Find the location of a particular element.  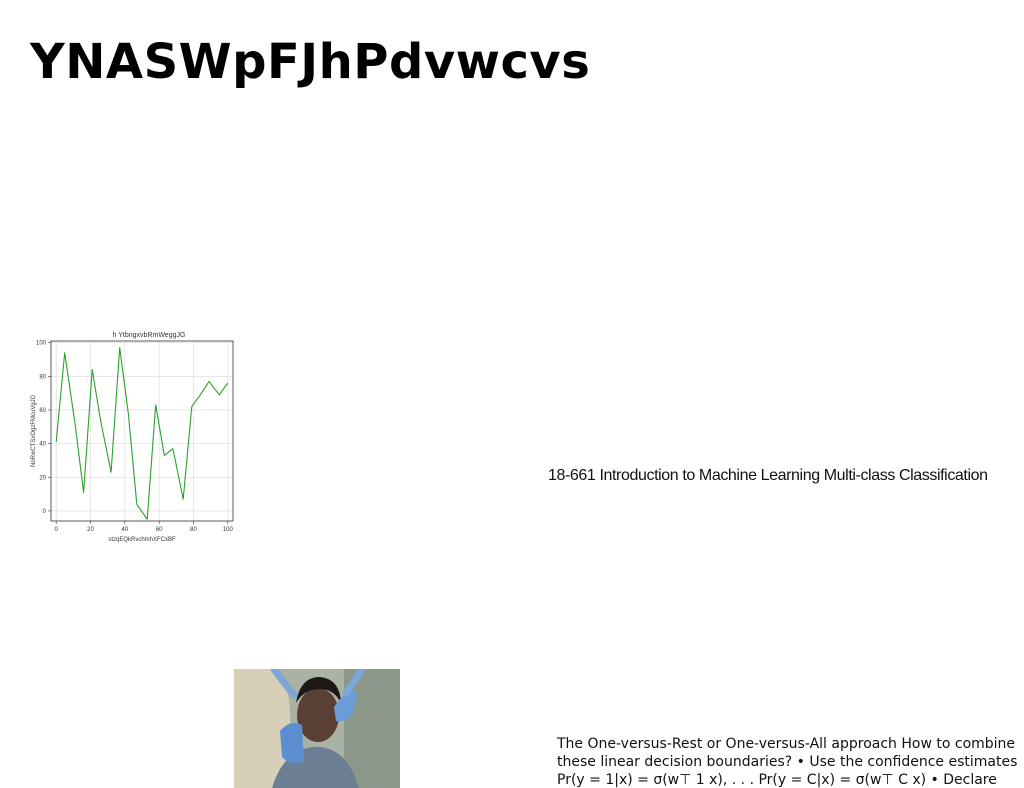

y-axis-label: NoRwCTSxOgzFMcuVgJD is located at coordinates (34, 430).